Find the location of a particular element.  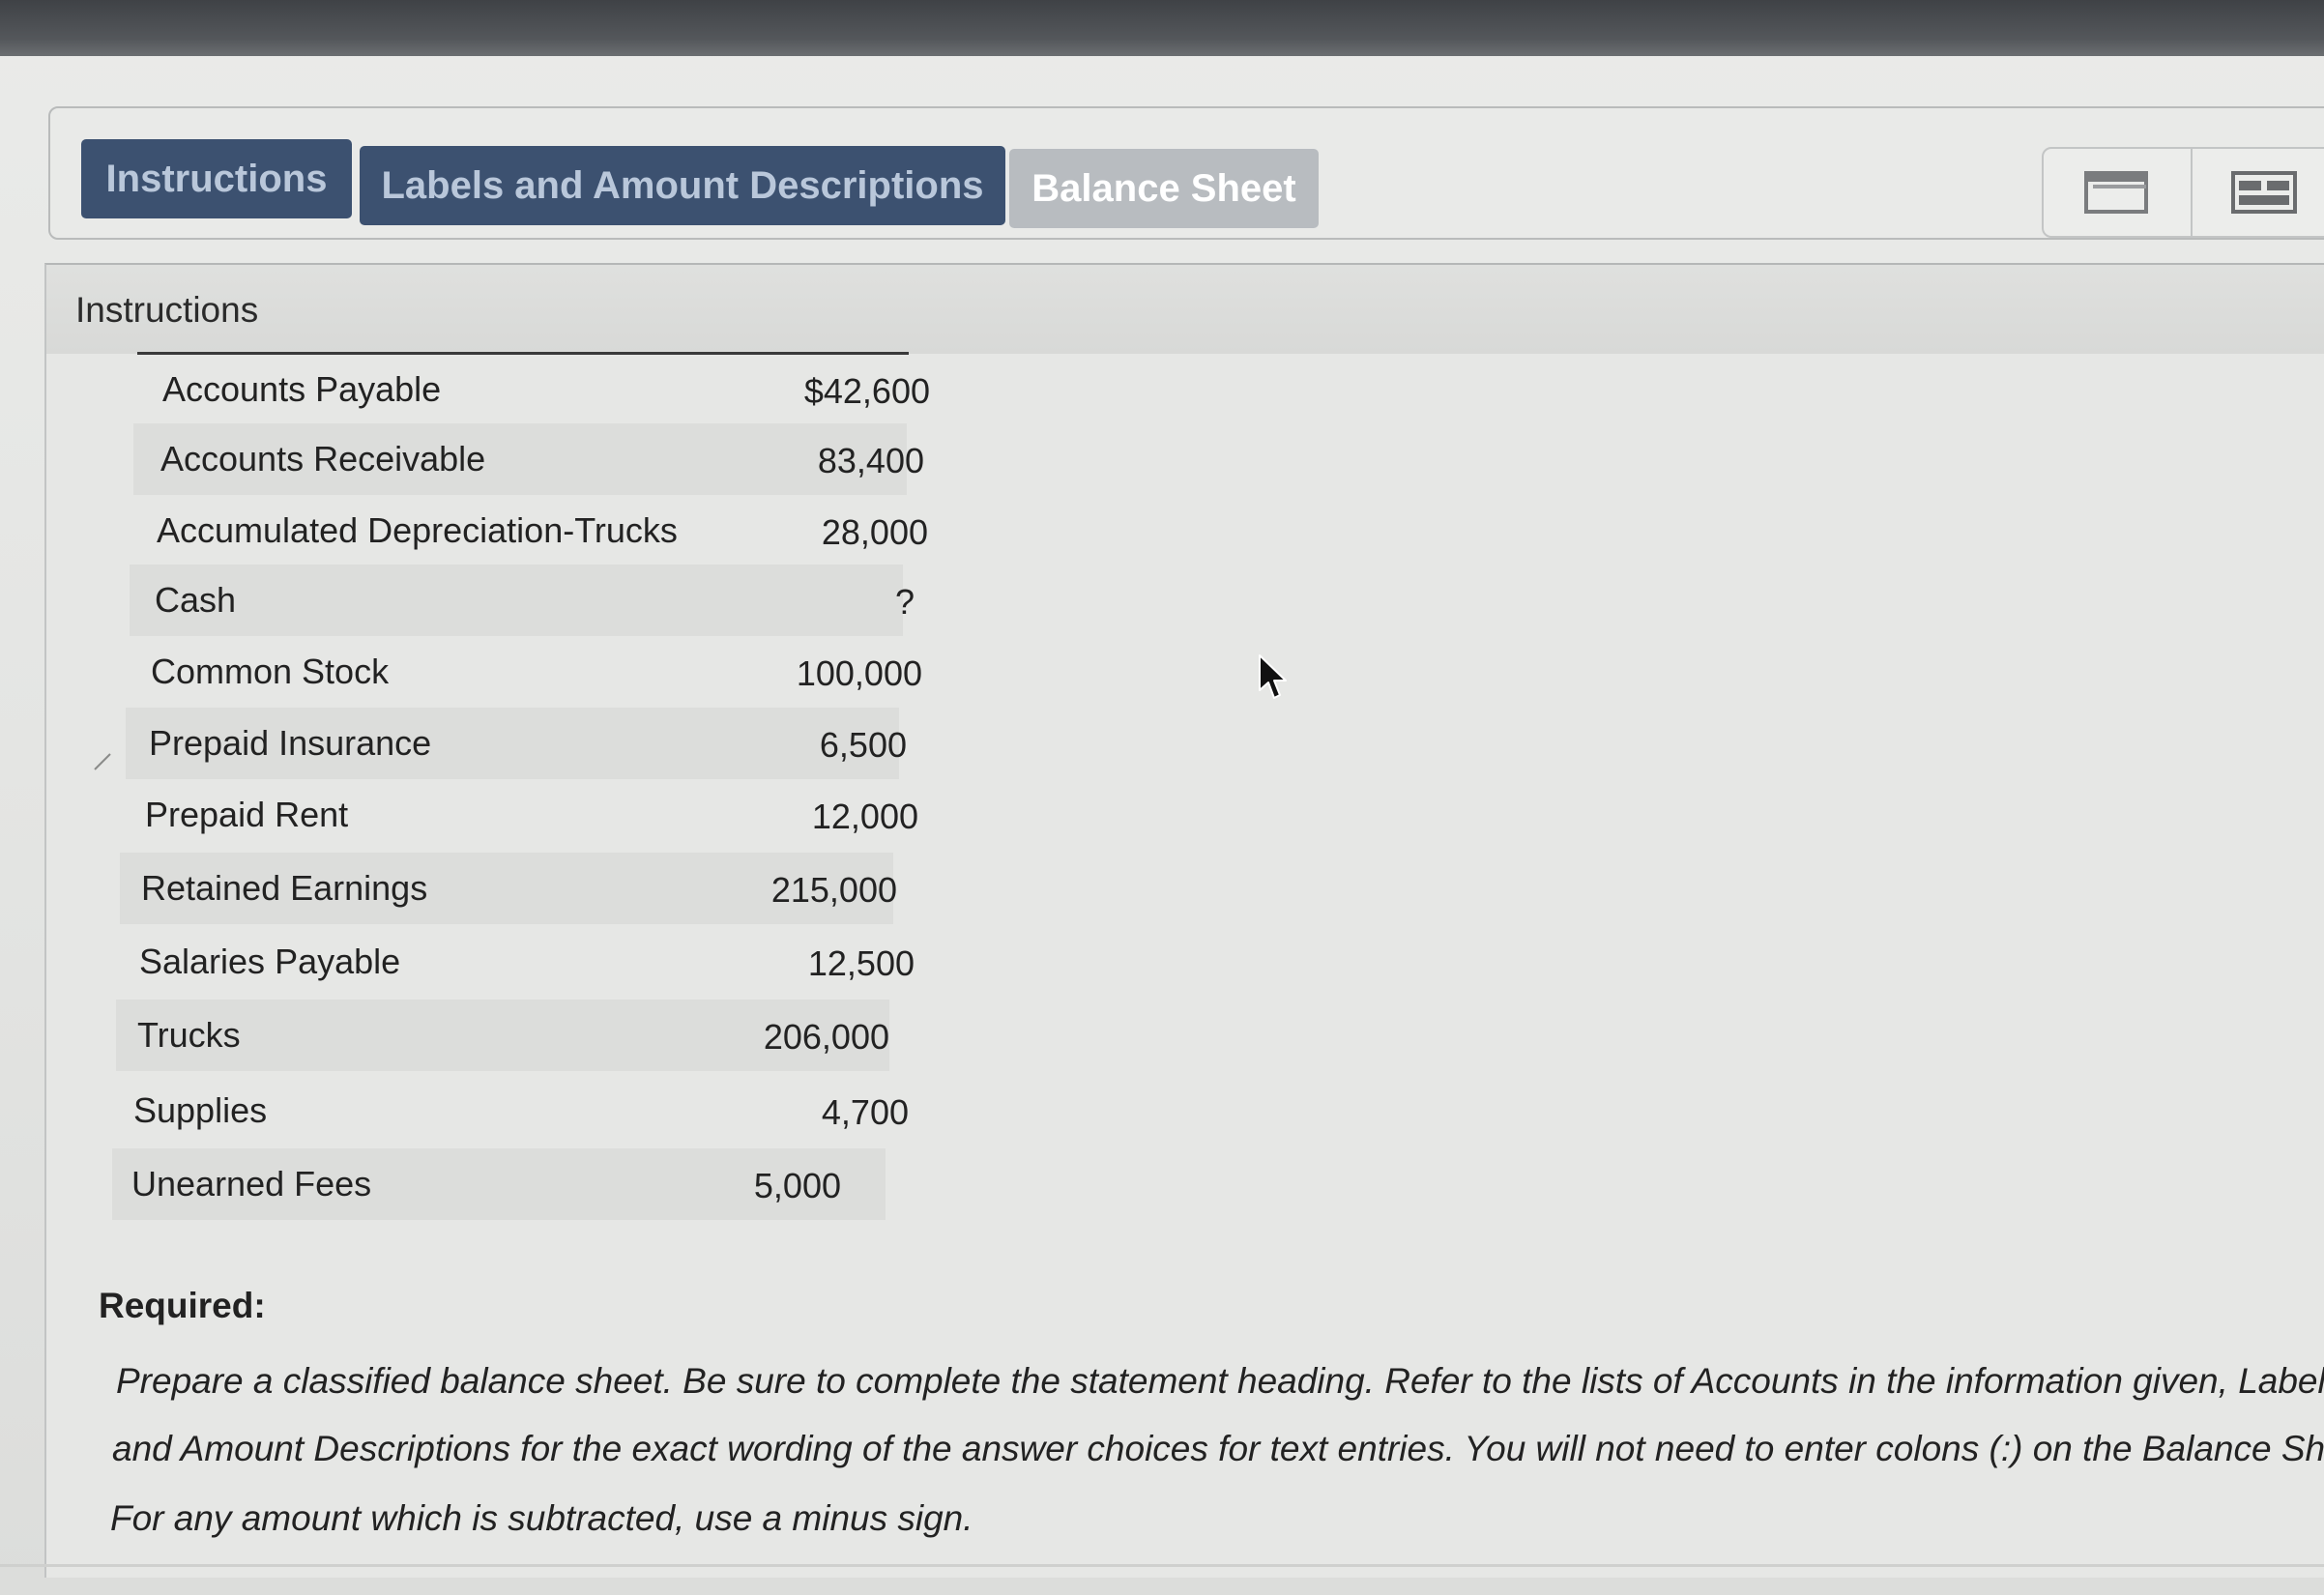

account-name: Salaries Payable is located at coordinates (270, 961).